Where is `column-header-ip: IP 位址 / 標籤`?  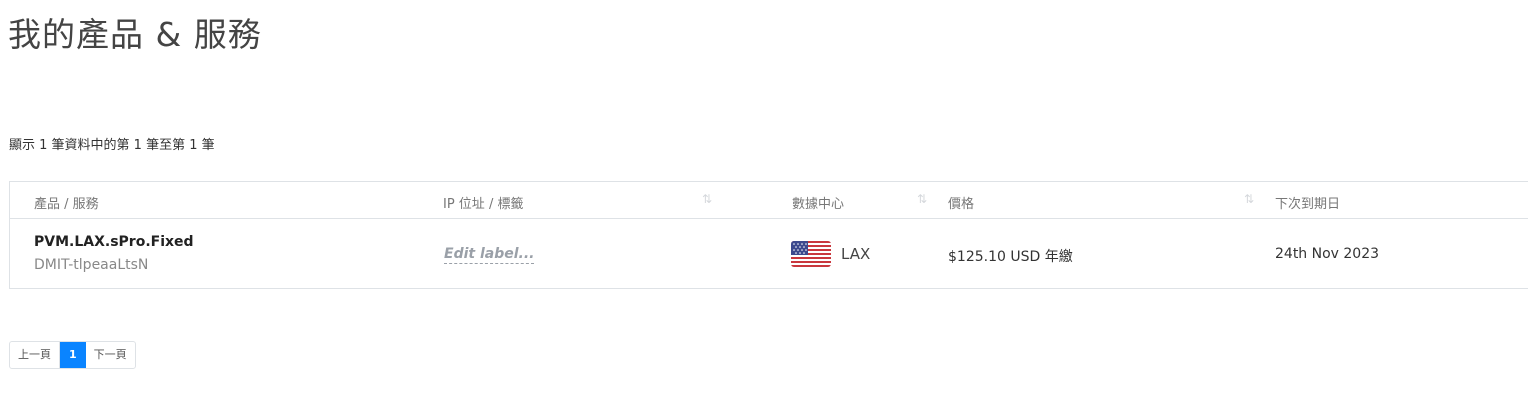
column-header-ip: IP 位址 / 標籤 is located at coordinates (483, 202).